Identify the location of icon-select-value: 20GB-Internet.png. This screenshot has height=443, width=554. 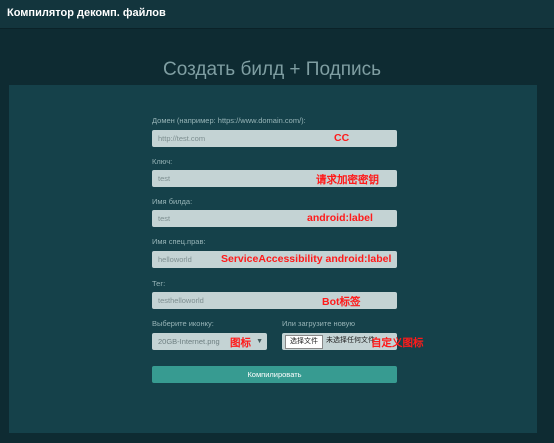
(189, 341).